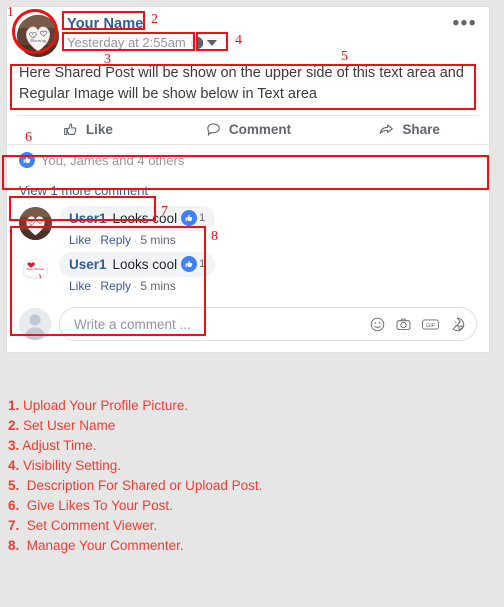 The width and height of the screenshot is (504, 607). I want to click on gif-icon: GIF, so click(430, 324).